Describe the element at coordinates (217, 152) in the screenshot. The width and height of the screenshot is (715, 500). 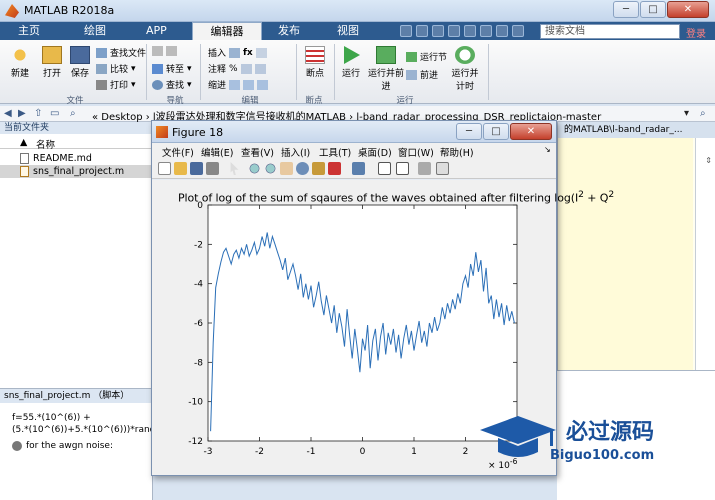
I see `menu-edit: 编辑(E)` at that location.